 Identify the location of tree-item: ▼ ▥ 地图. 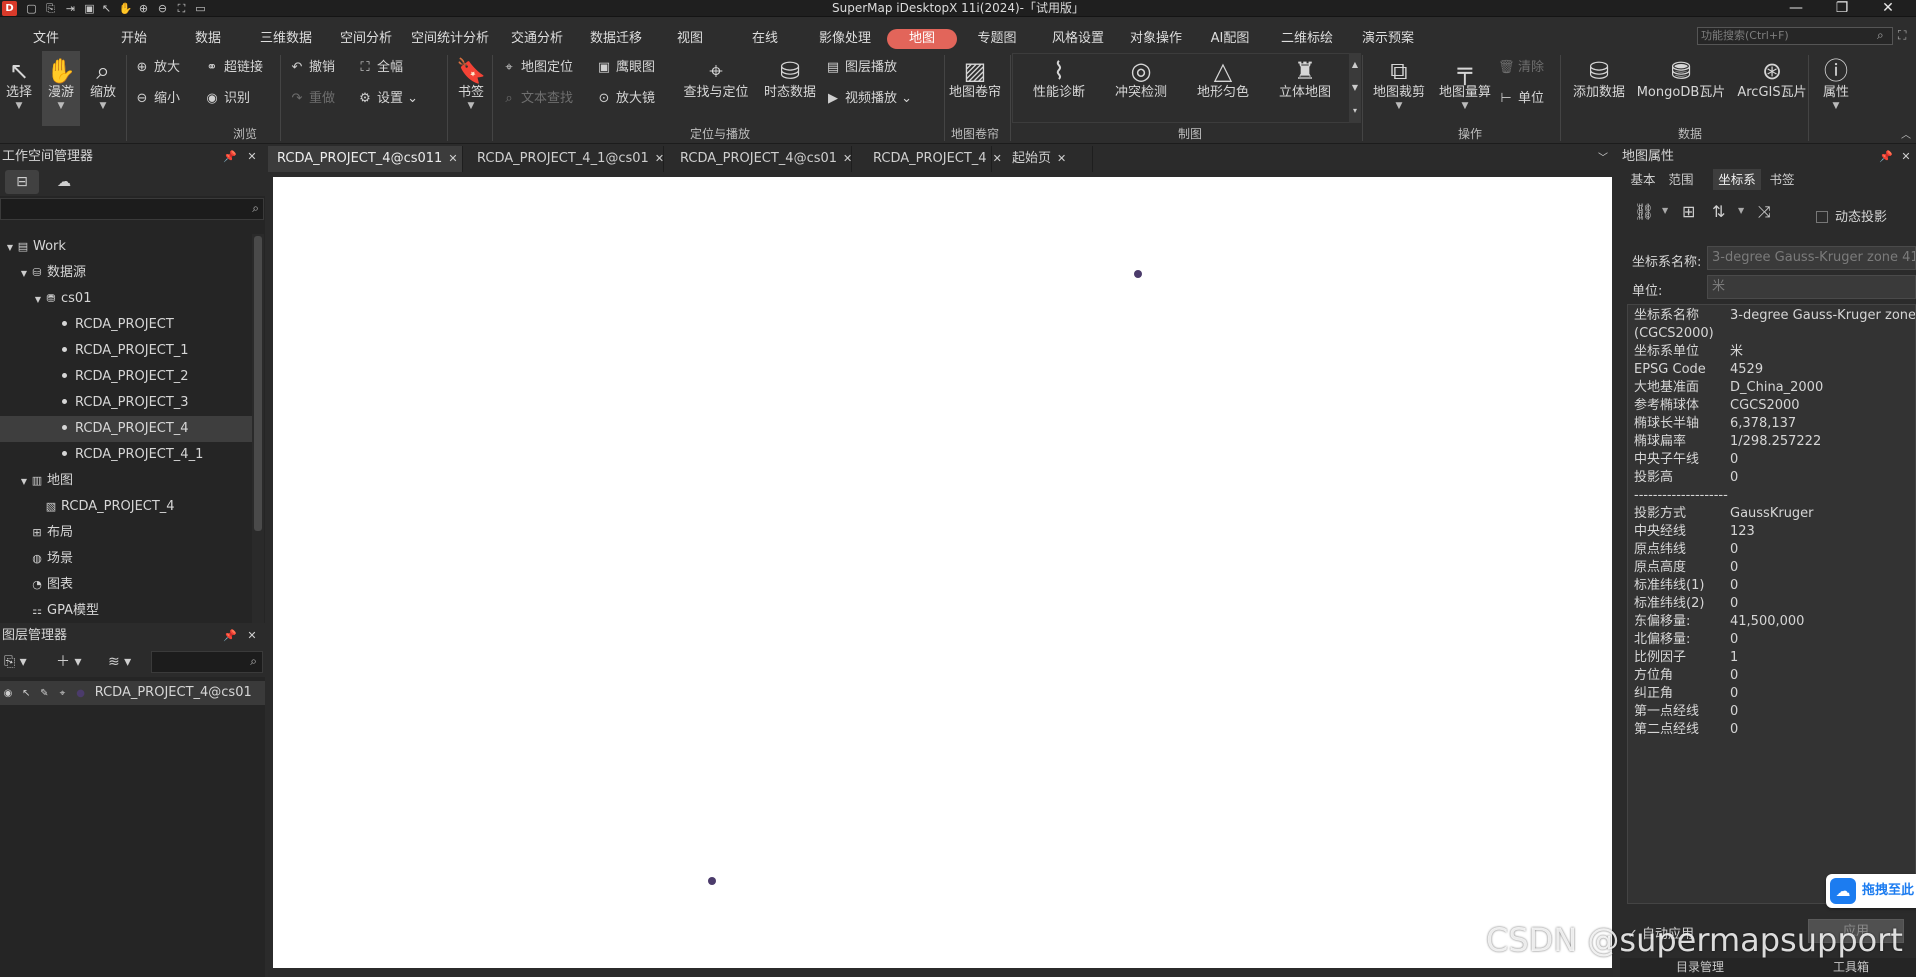
(126, 481).